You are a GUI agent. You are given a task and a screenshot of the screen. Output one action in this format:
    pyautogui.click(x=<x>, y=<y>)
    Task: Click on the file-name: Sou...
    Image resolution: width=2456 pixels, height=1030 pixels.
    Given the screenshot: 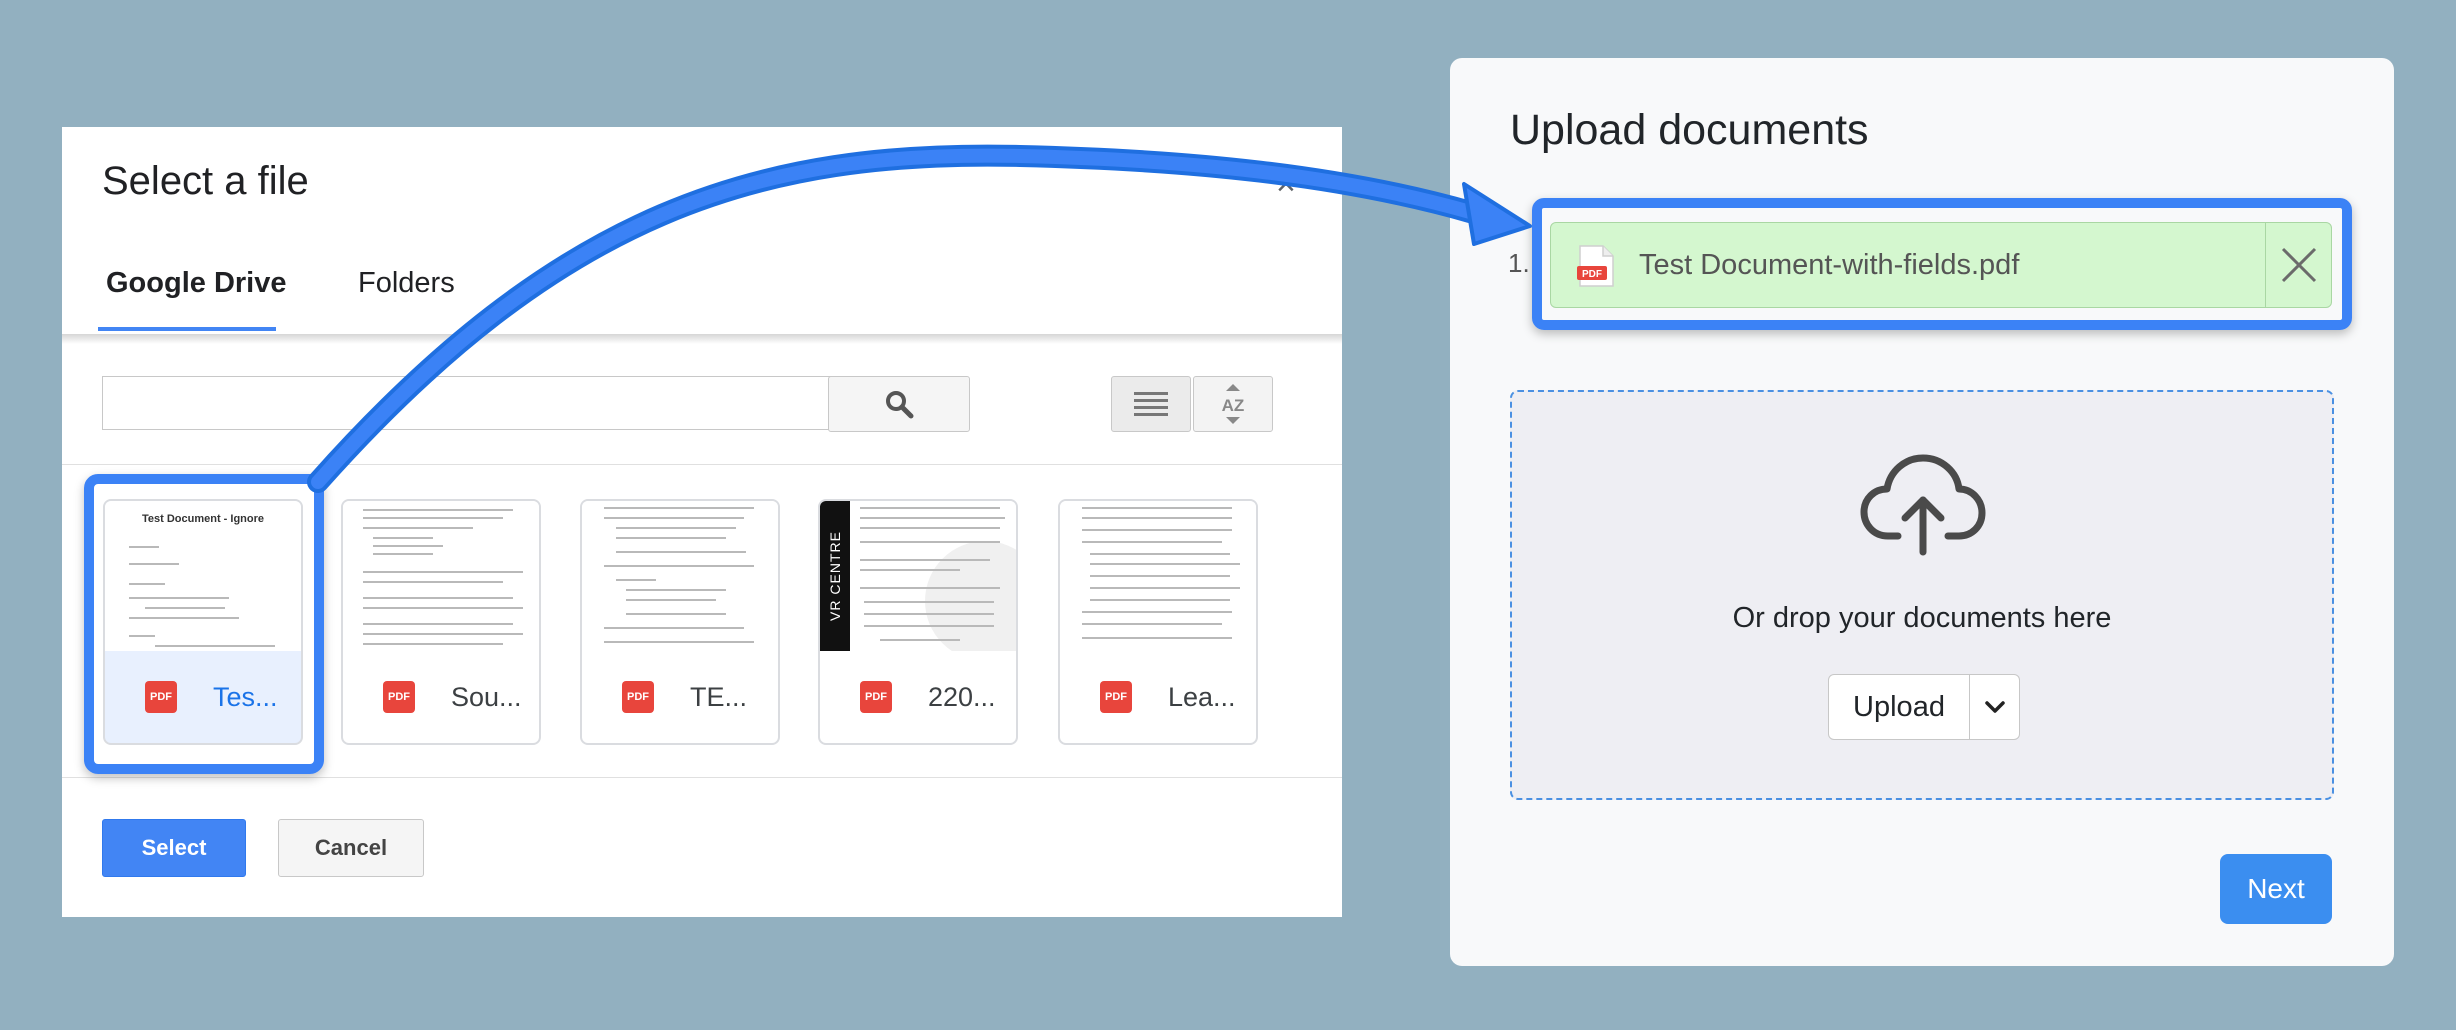 What is the action you would take?
    pyautogui.click(x=486, y=696)
    